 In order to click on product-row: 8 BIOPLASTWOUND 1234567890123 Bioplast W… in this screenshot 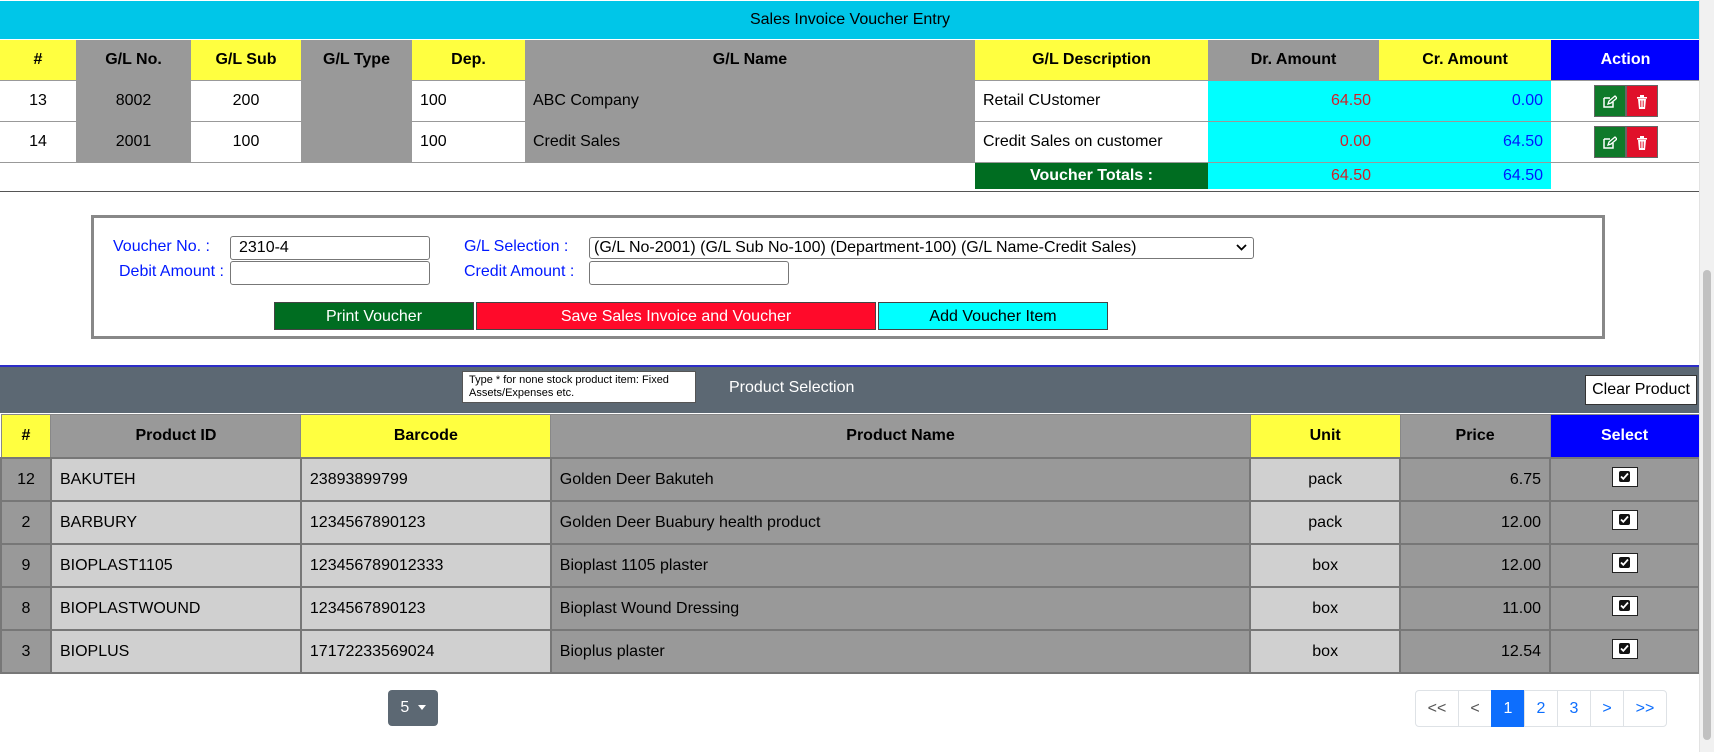, I will do `click(850, 608)`.